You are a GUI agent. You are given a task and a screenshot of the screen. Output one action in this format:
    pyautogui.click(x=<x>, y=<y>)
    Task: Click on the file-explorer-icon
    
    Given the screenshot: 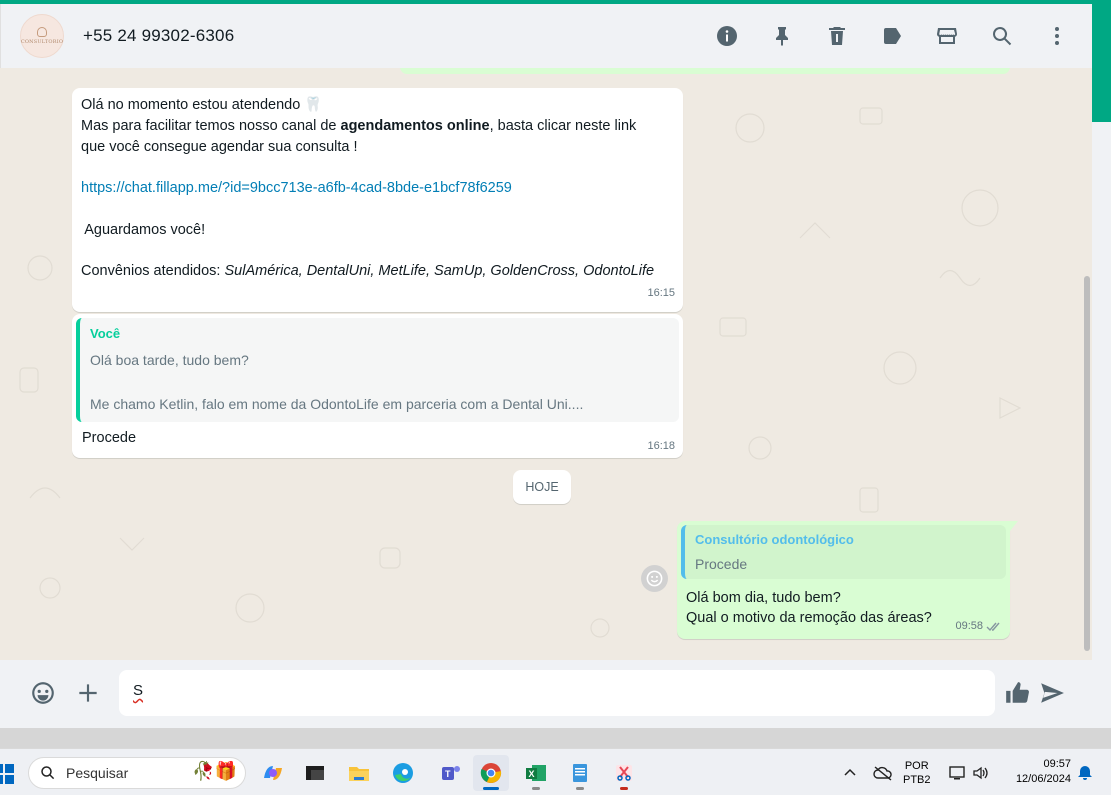 What is the action you would take?
    pyautogui.click(x=359, y=773)
    